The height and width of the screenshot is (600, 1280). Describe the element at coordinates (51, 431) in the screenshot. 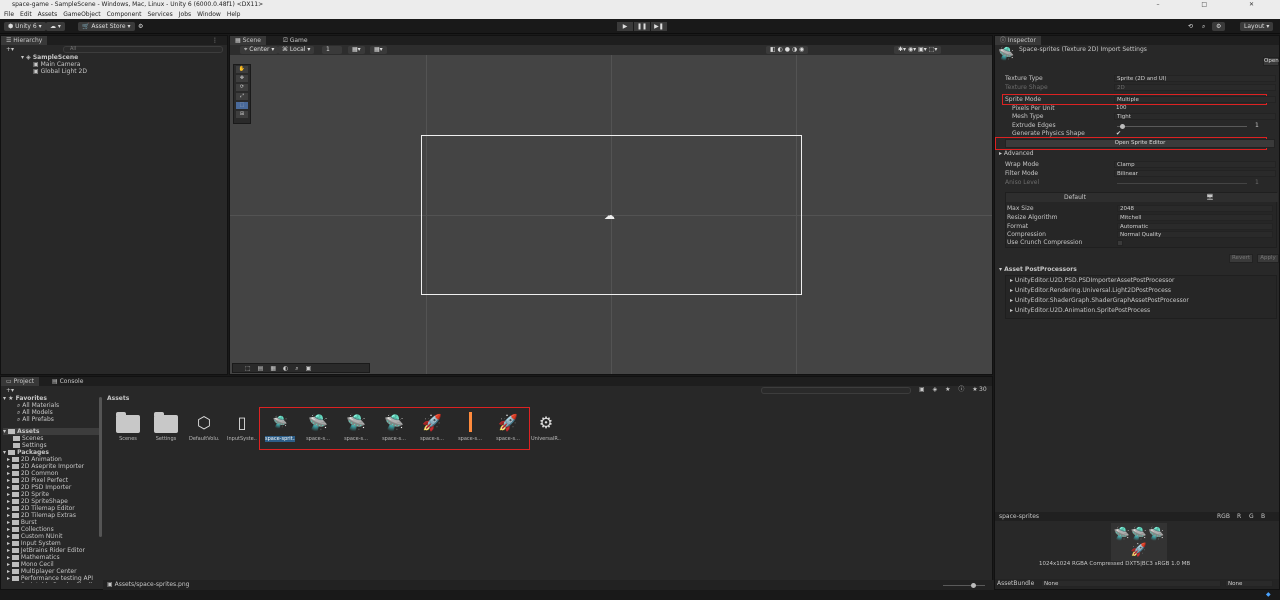

I see `assets-foldout: ▾ Assets` at that location.